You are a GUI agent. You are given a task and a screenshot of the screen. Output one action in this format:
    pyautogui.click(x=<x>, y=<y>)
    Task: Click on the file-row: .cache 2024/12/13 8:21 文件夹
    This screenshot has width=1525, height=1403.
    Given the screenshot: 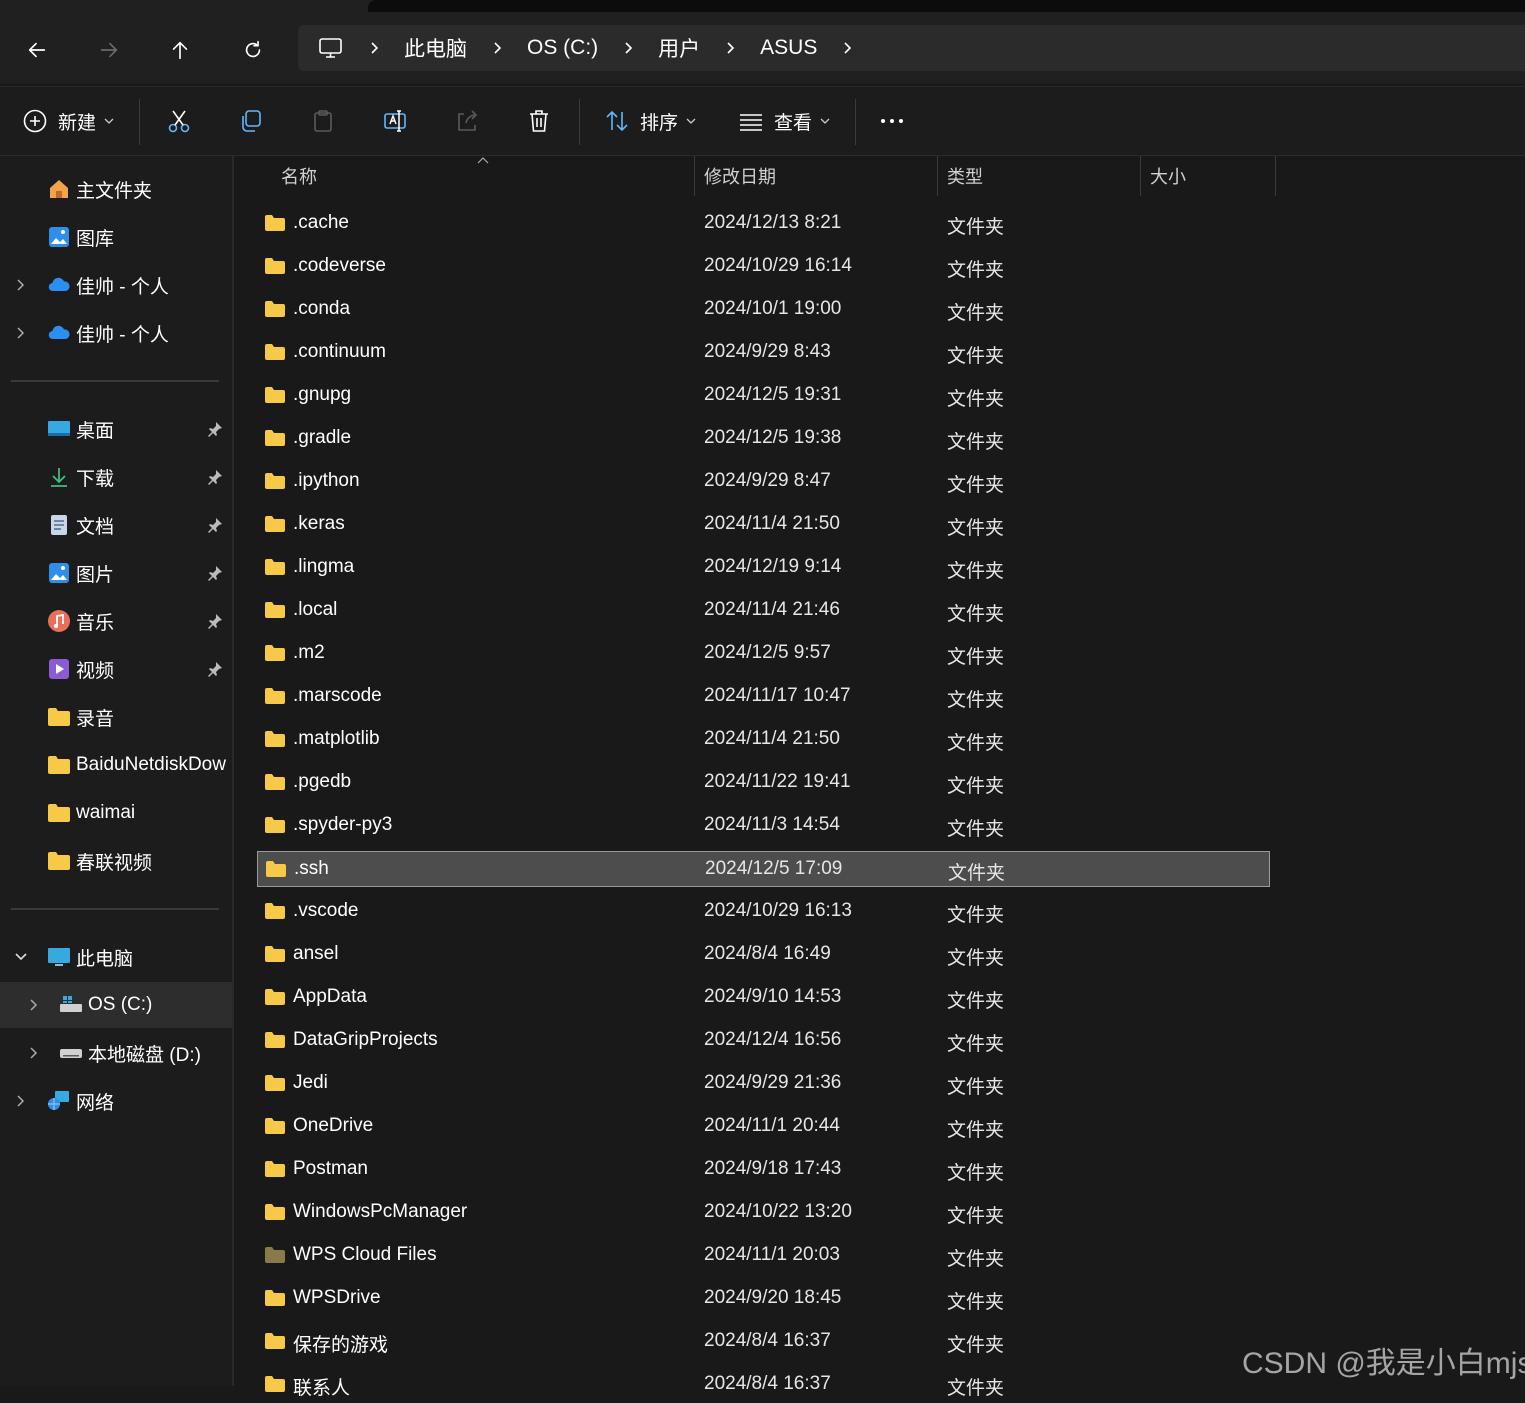 What is the action you would take?
    pyautogui.click(x=763, y=224)
    